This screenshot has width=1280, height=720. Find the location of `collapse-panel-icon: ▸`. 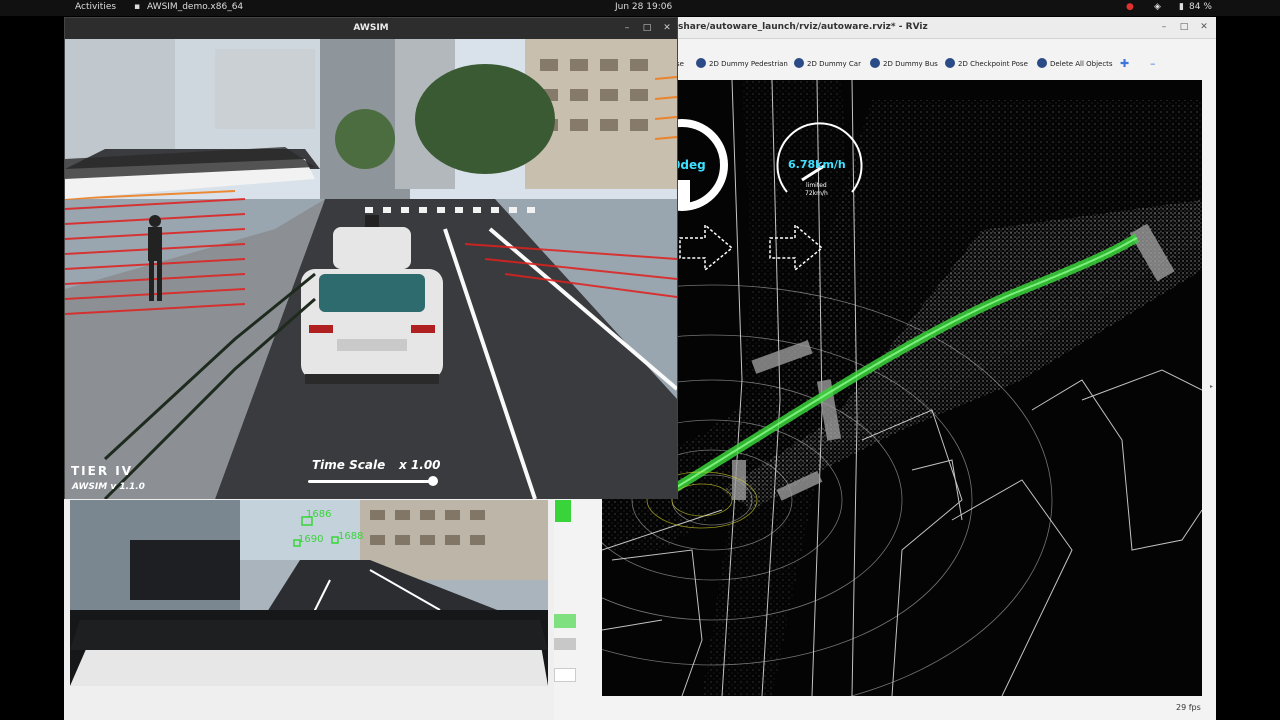

collapse-panel-icon: ▸ is located at coordinates (1212, 386).